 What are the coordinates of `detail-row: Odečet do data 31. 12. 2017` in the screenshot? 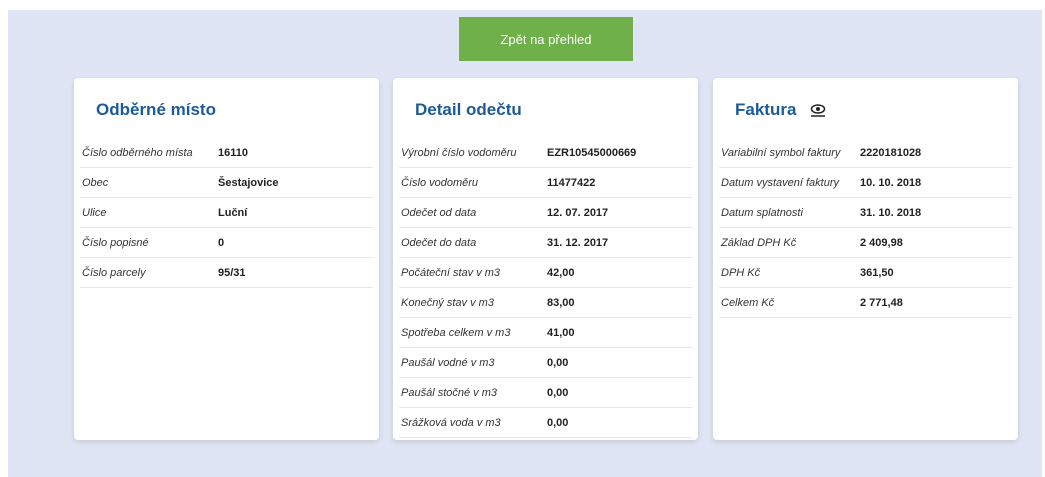 It's located at (545, 243).